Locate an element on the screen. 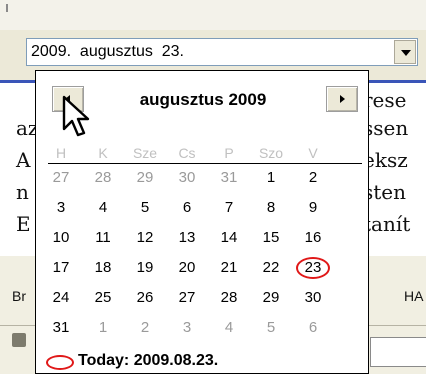 The image size is (426, 374). document-text-left: n is located at coordinates (22, 192).